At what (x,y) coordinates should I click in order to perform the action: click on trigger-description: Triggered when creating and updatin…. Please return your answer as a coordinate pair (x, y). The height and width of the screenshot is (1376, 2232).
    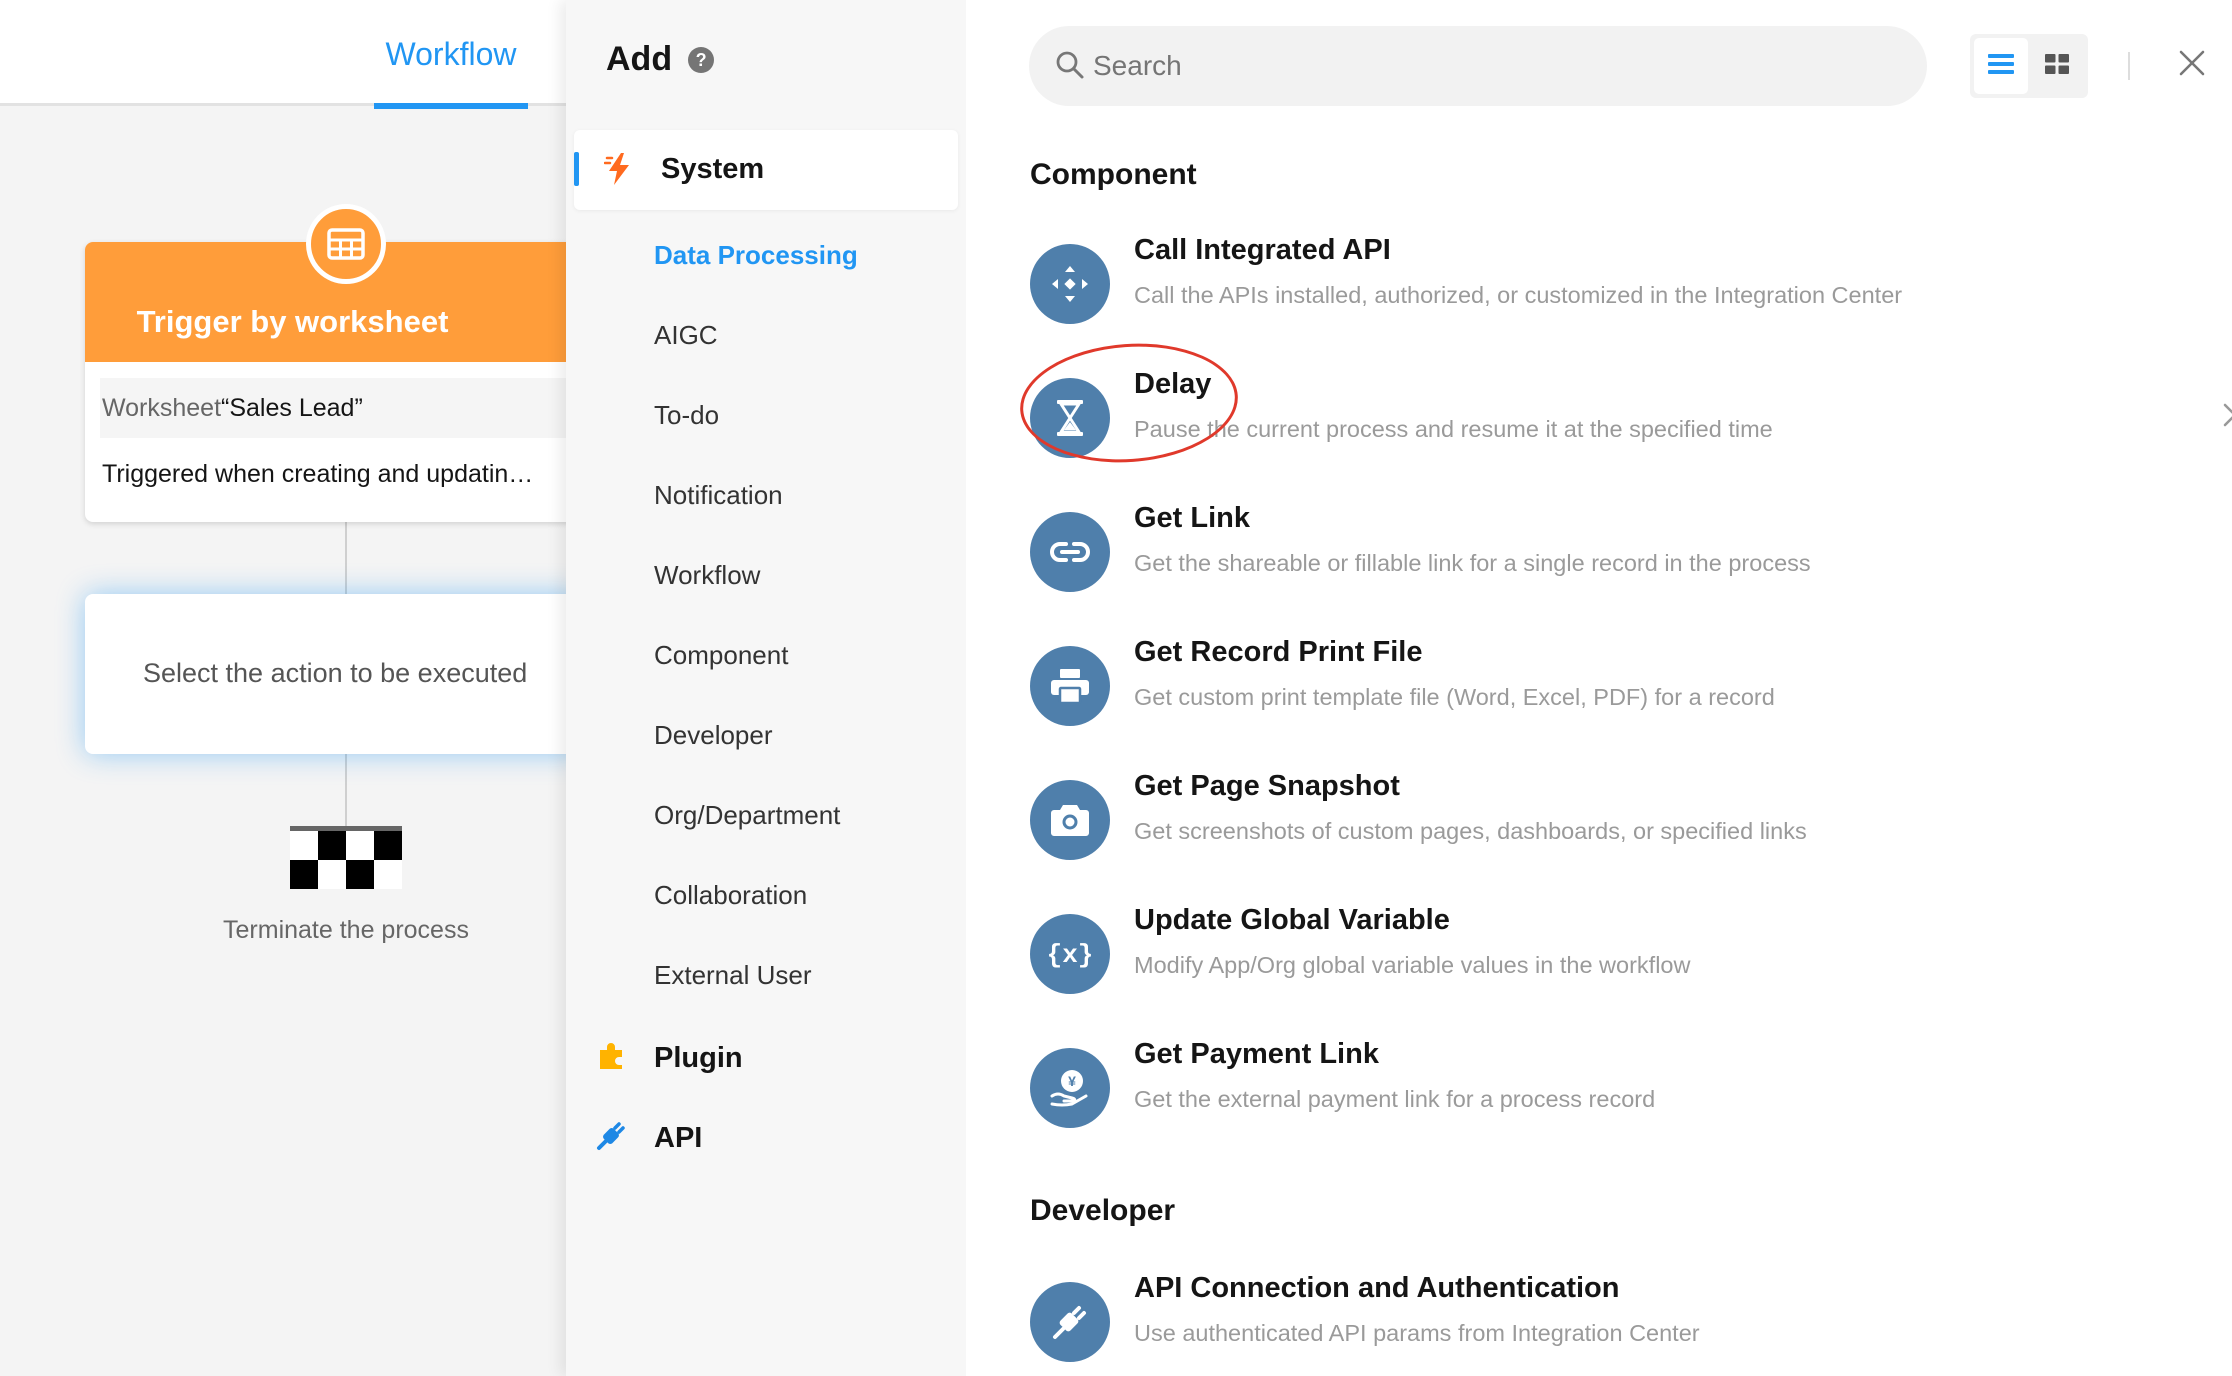
    Looking at the image, I should click on (318, 474).